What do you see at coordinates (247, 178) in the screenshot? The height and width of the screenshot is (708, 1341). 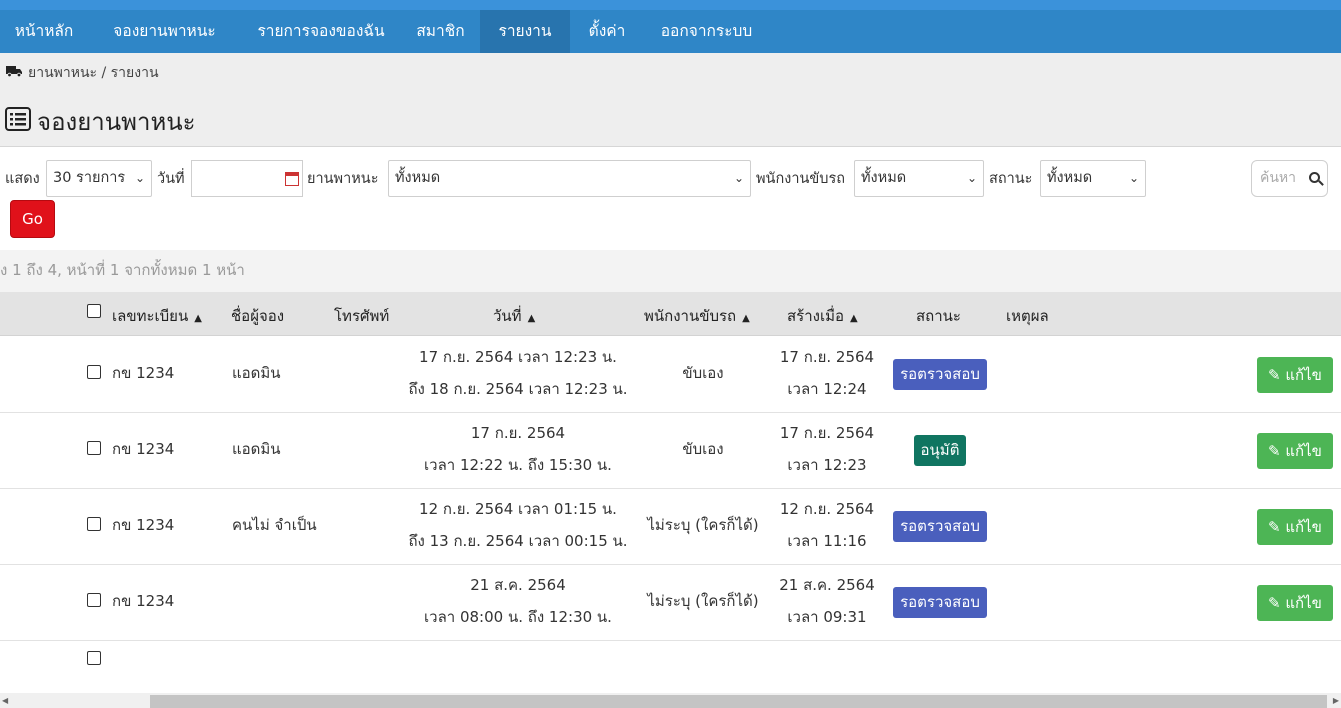 I see `date-input` at bounding box center [247, 178].